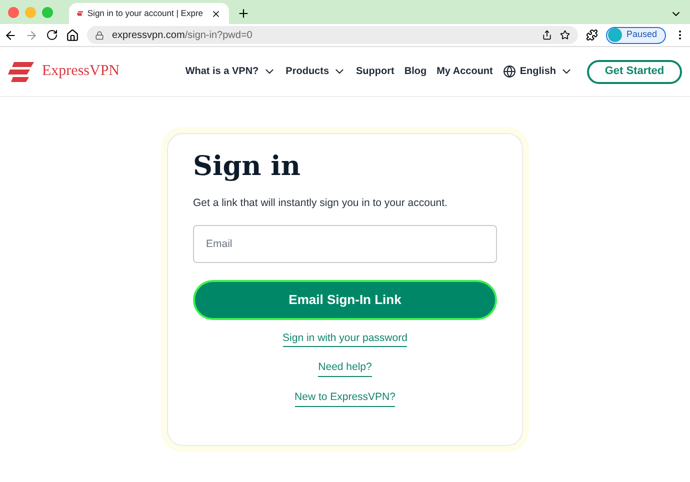  I want to click on email-field: Email, so click(345, 243).